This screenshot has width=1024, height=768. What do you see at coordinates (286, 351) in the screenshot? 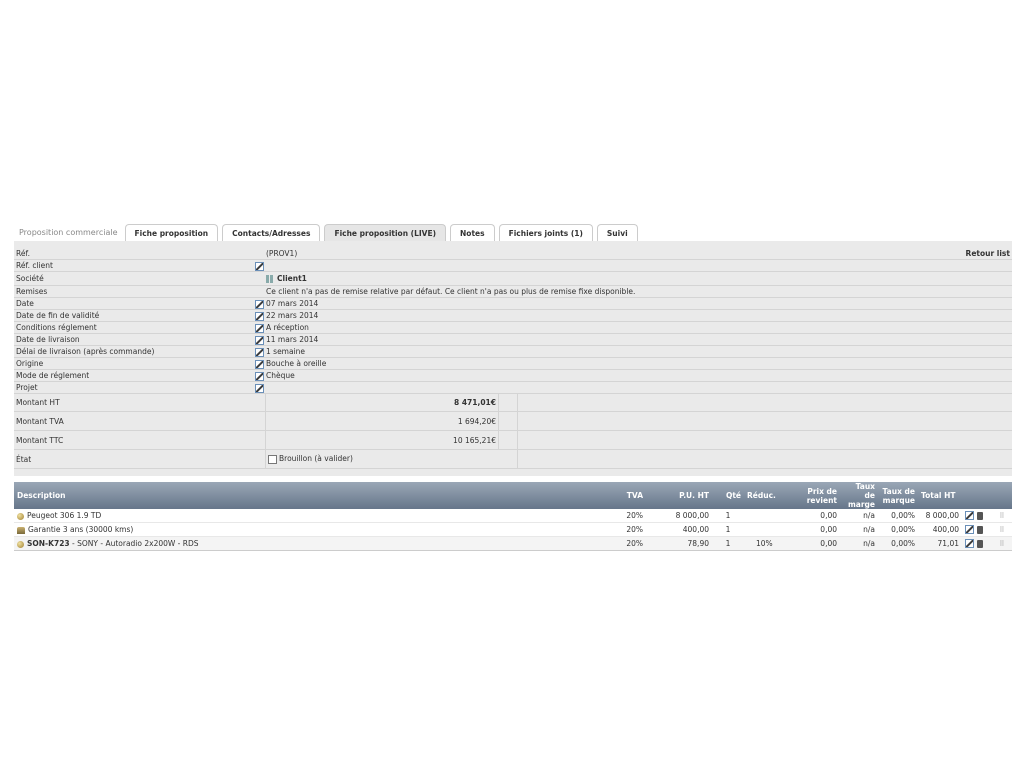
I see `value: 1 semaine` at bounding box center [286, 351].